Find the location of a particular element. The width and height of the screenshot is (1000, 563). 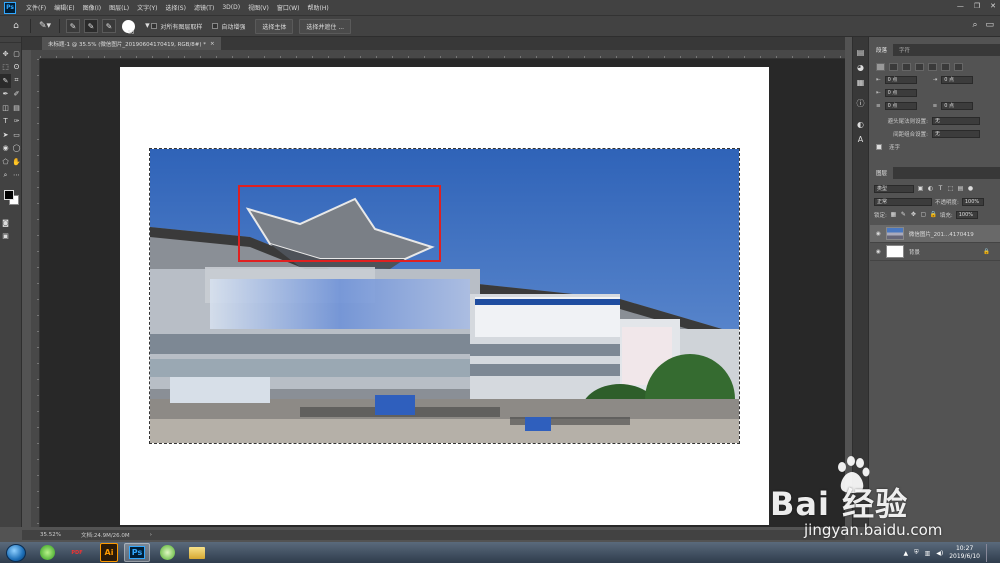

menu-layer: 图层(L) is located at coordinates (119, 7).